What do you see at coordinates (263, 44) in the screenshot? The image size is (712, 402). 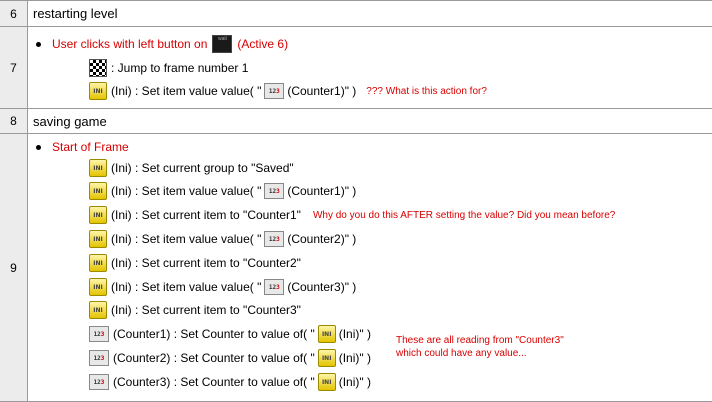 I see `condition-object: (Active 6)` at bounding box center [263, 44].